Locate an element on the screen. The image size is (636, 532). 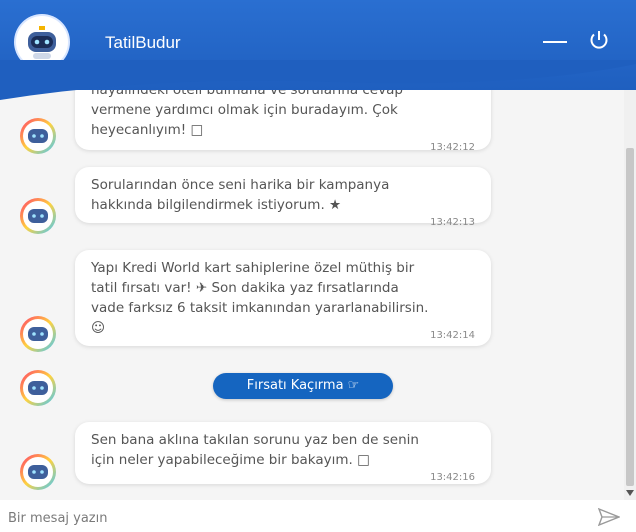
message-text: heyecanlıyım! □ is located at coordinates (147, 130).